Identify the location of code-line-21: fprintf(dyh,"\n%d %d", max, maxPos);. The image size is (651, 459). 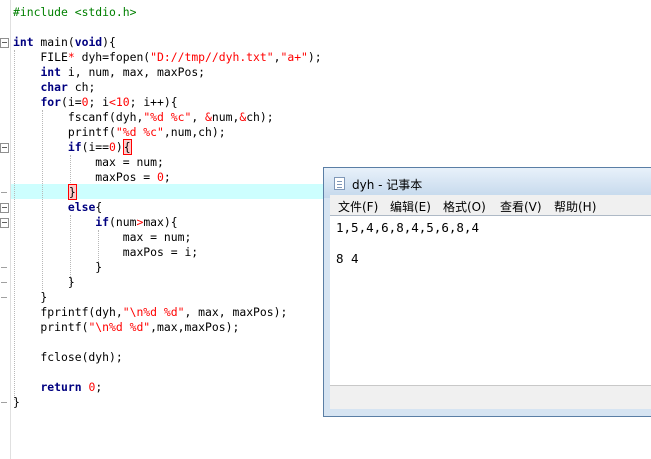
(150, 312).